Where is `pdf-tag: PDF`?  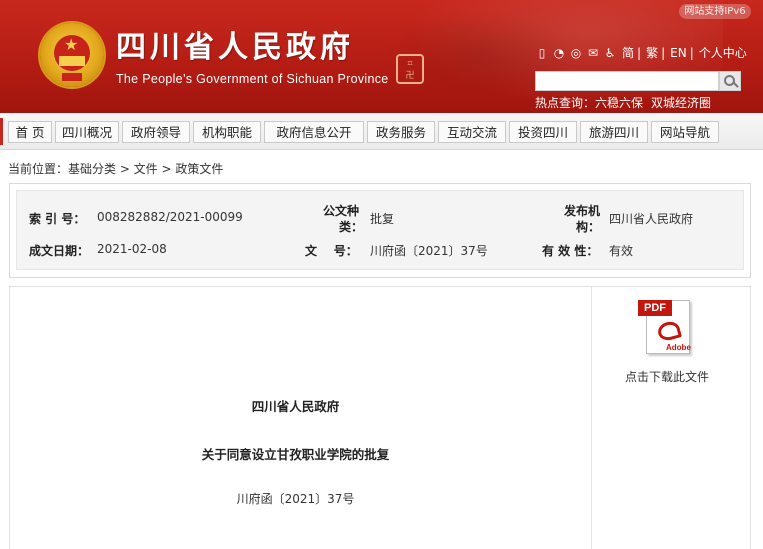 pdf-tag: PDF is located at coordinates (655, 308).